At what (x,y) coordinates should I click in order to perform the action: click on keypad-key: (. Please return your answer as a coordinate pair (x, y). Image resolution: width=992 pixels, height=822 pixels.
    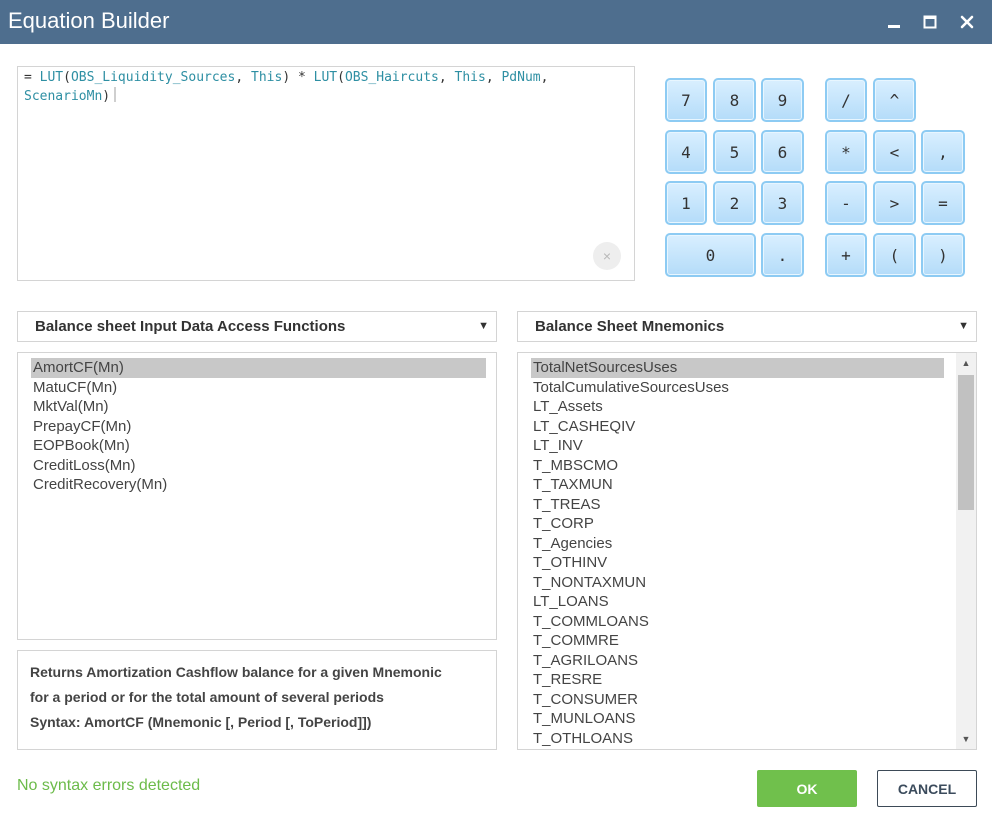
    Looking at the image, I should click on (894, 255).